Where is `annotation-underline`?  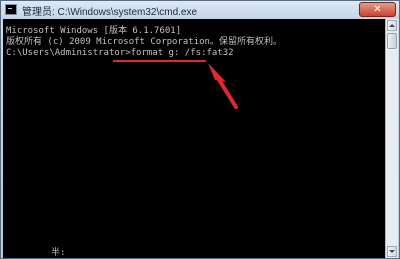
annotation-underline is located at coordinates (159, 61).